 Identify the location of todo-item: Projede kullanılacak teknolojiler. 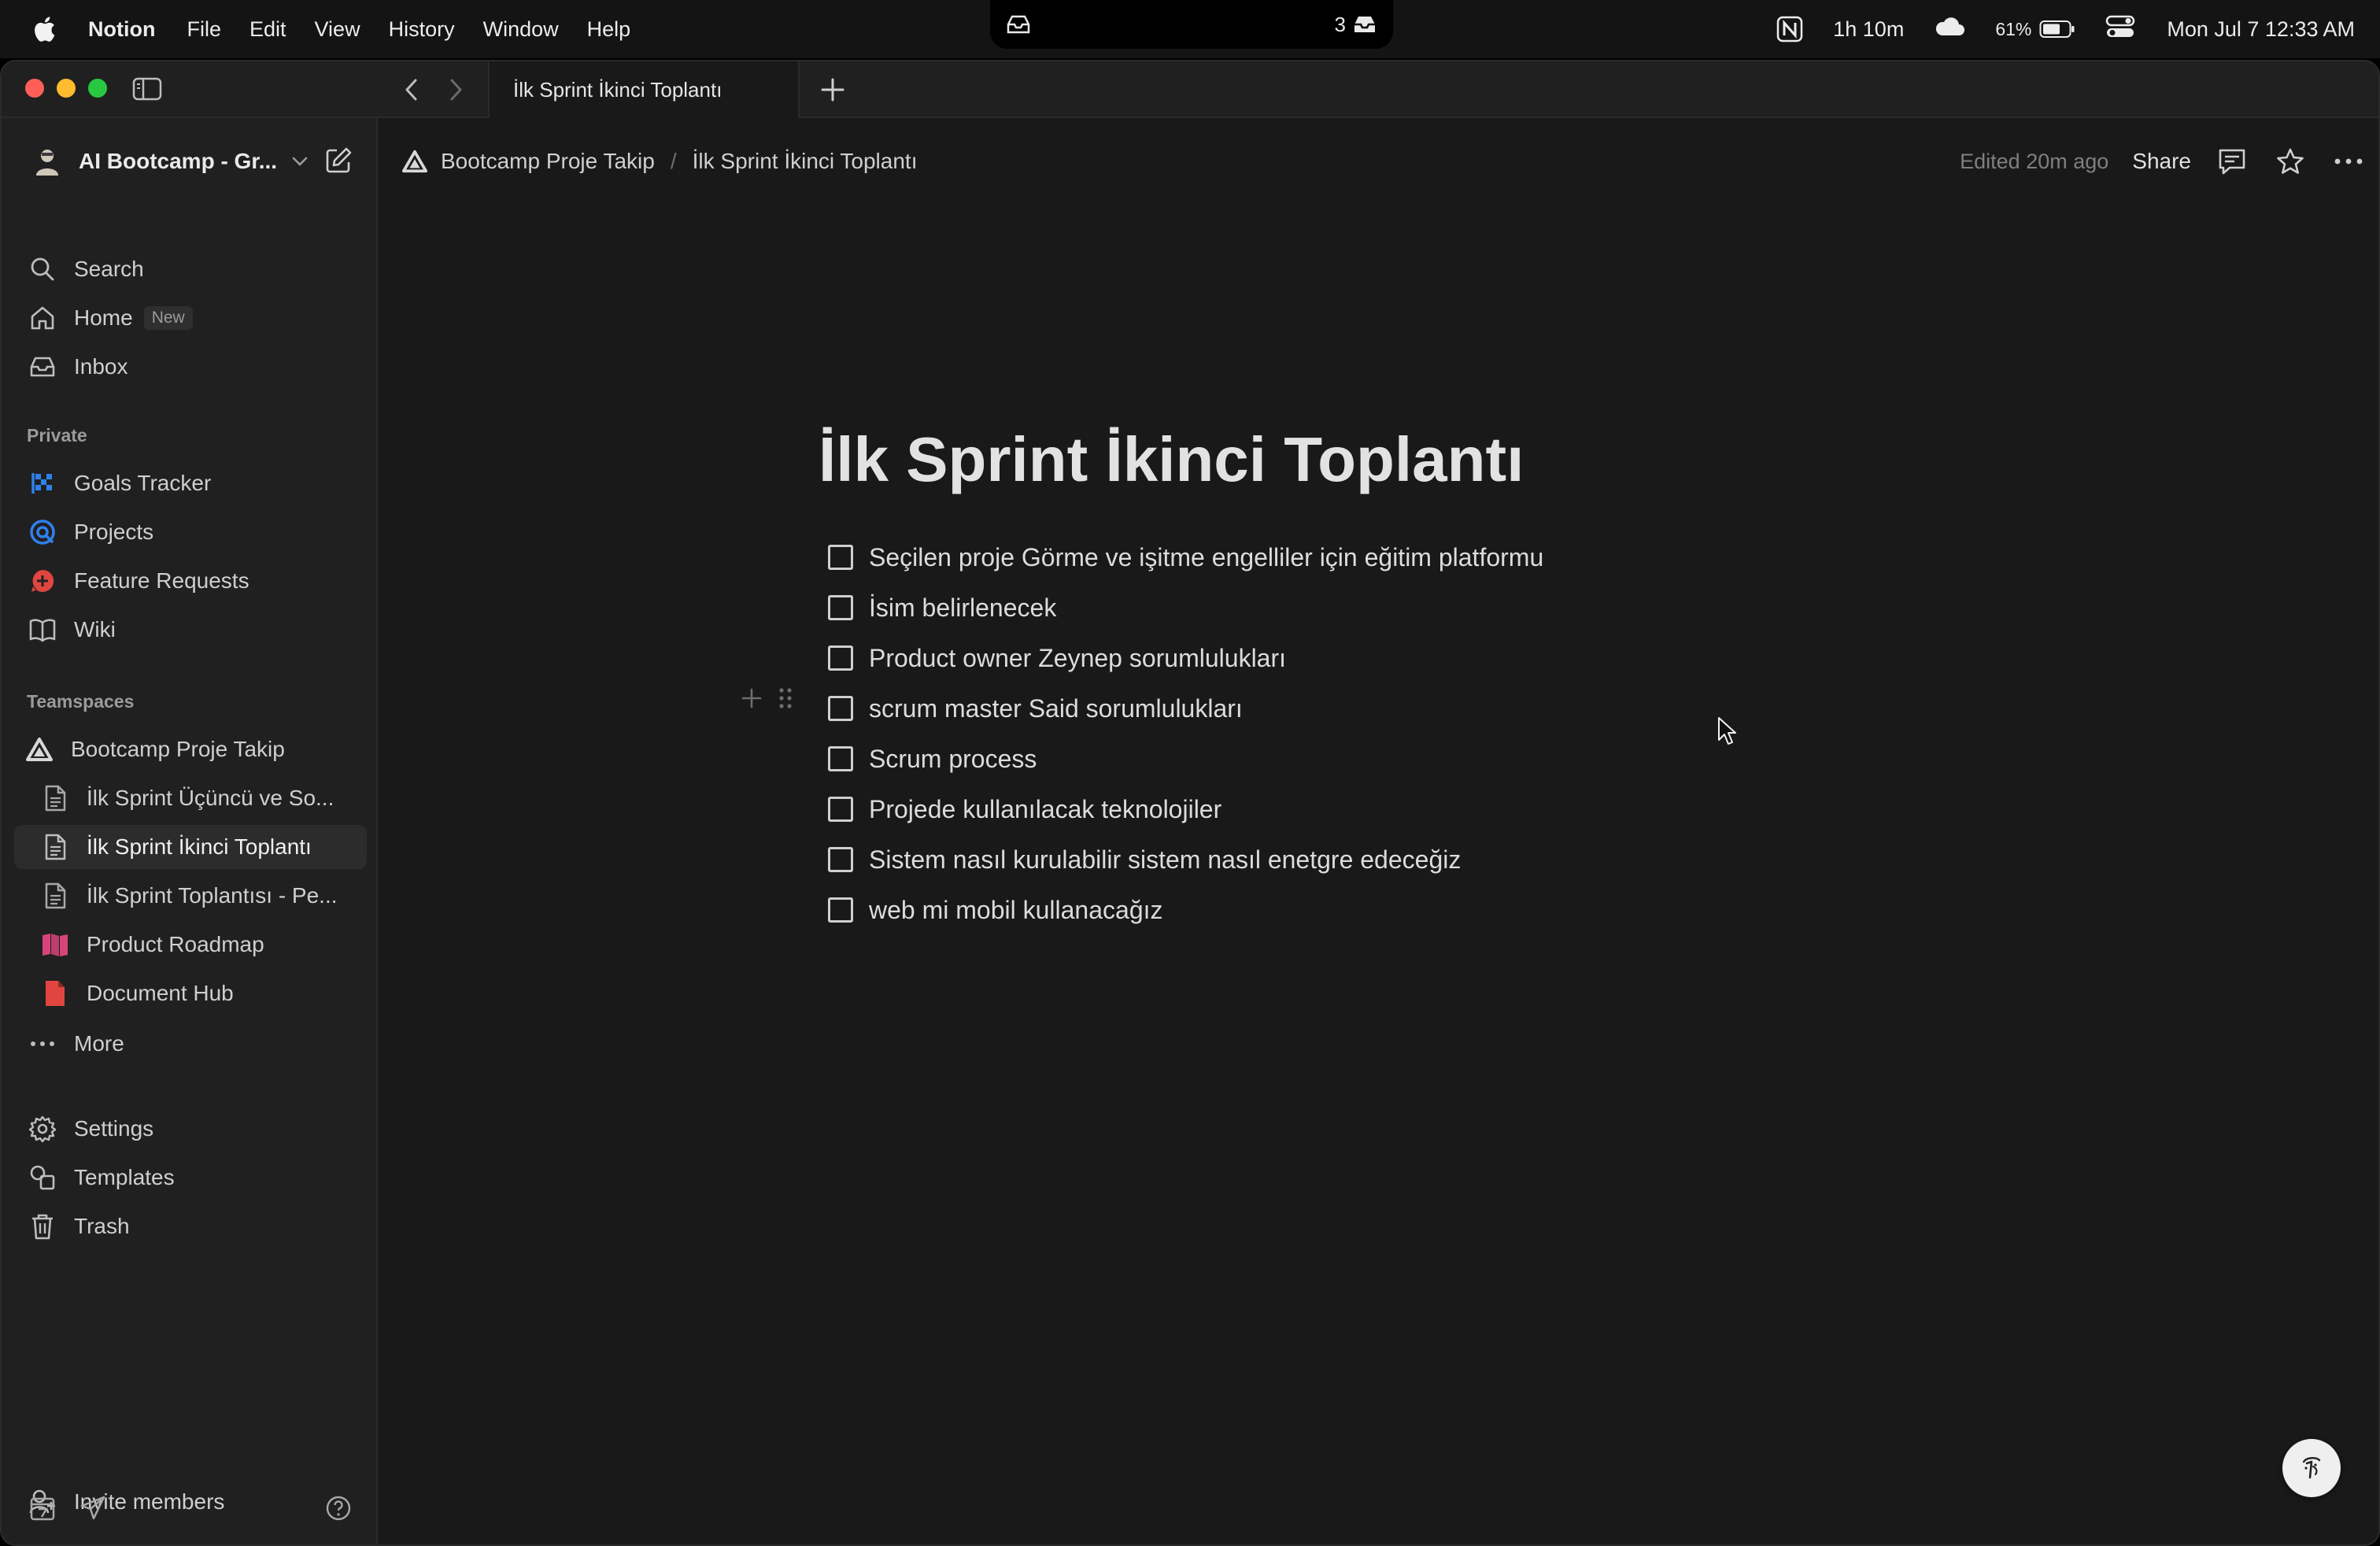
(1418, 809).